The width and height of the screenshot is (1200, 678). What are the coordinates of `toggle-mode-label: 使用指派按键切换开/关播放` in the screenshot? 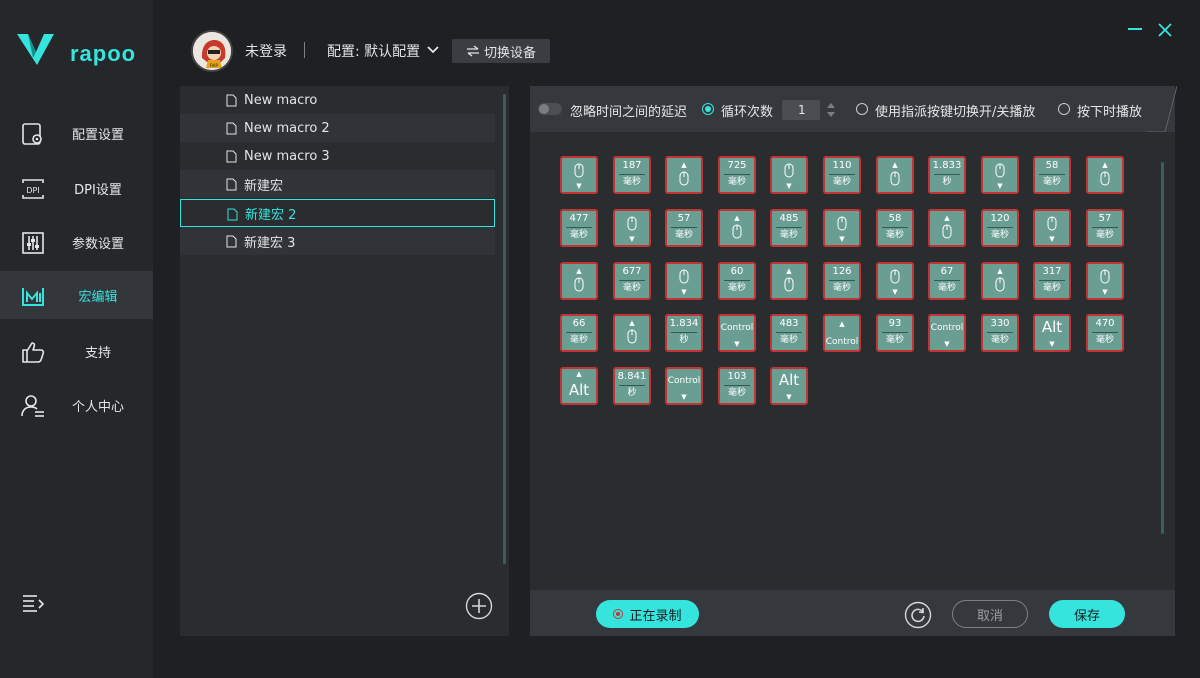 It's located at (955, 112).